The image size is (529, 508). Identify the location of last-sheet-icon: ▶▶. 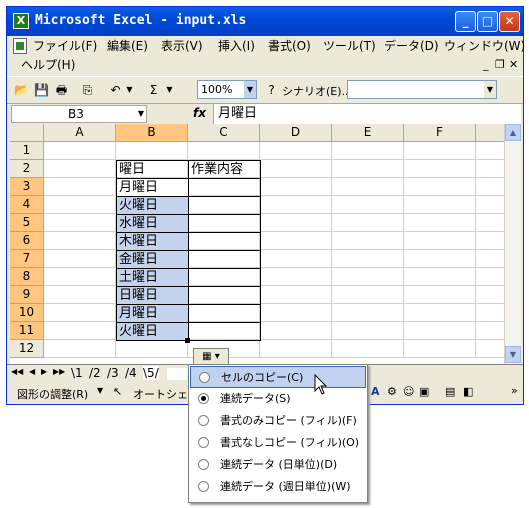
(59, 371).